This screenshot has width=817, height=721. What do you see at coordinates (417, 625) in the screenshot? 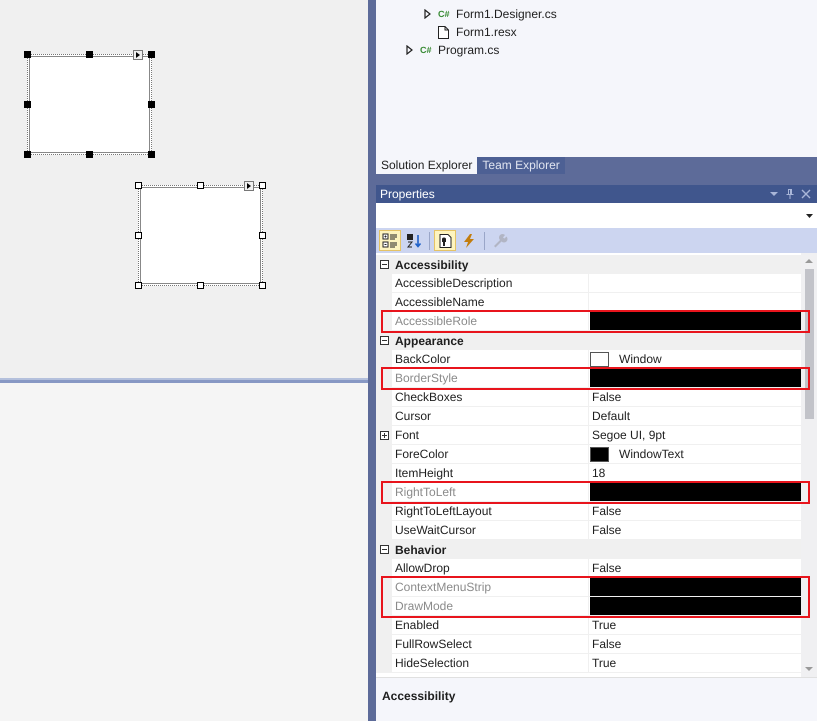
I see `property-name: Enabled` at bounding box center [417, 625].